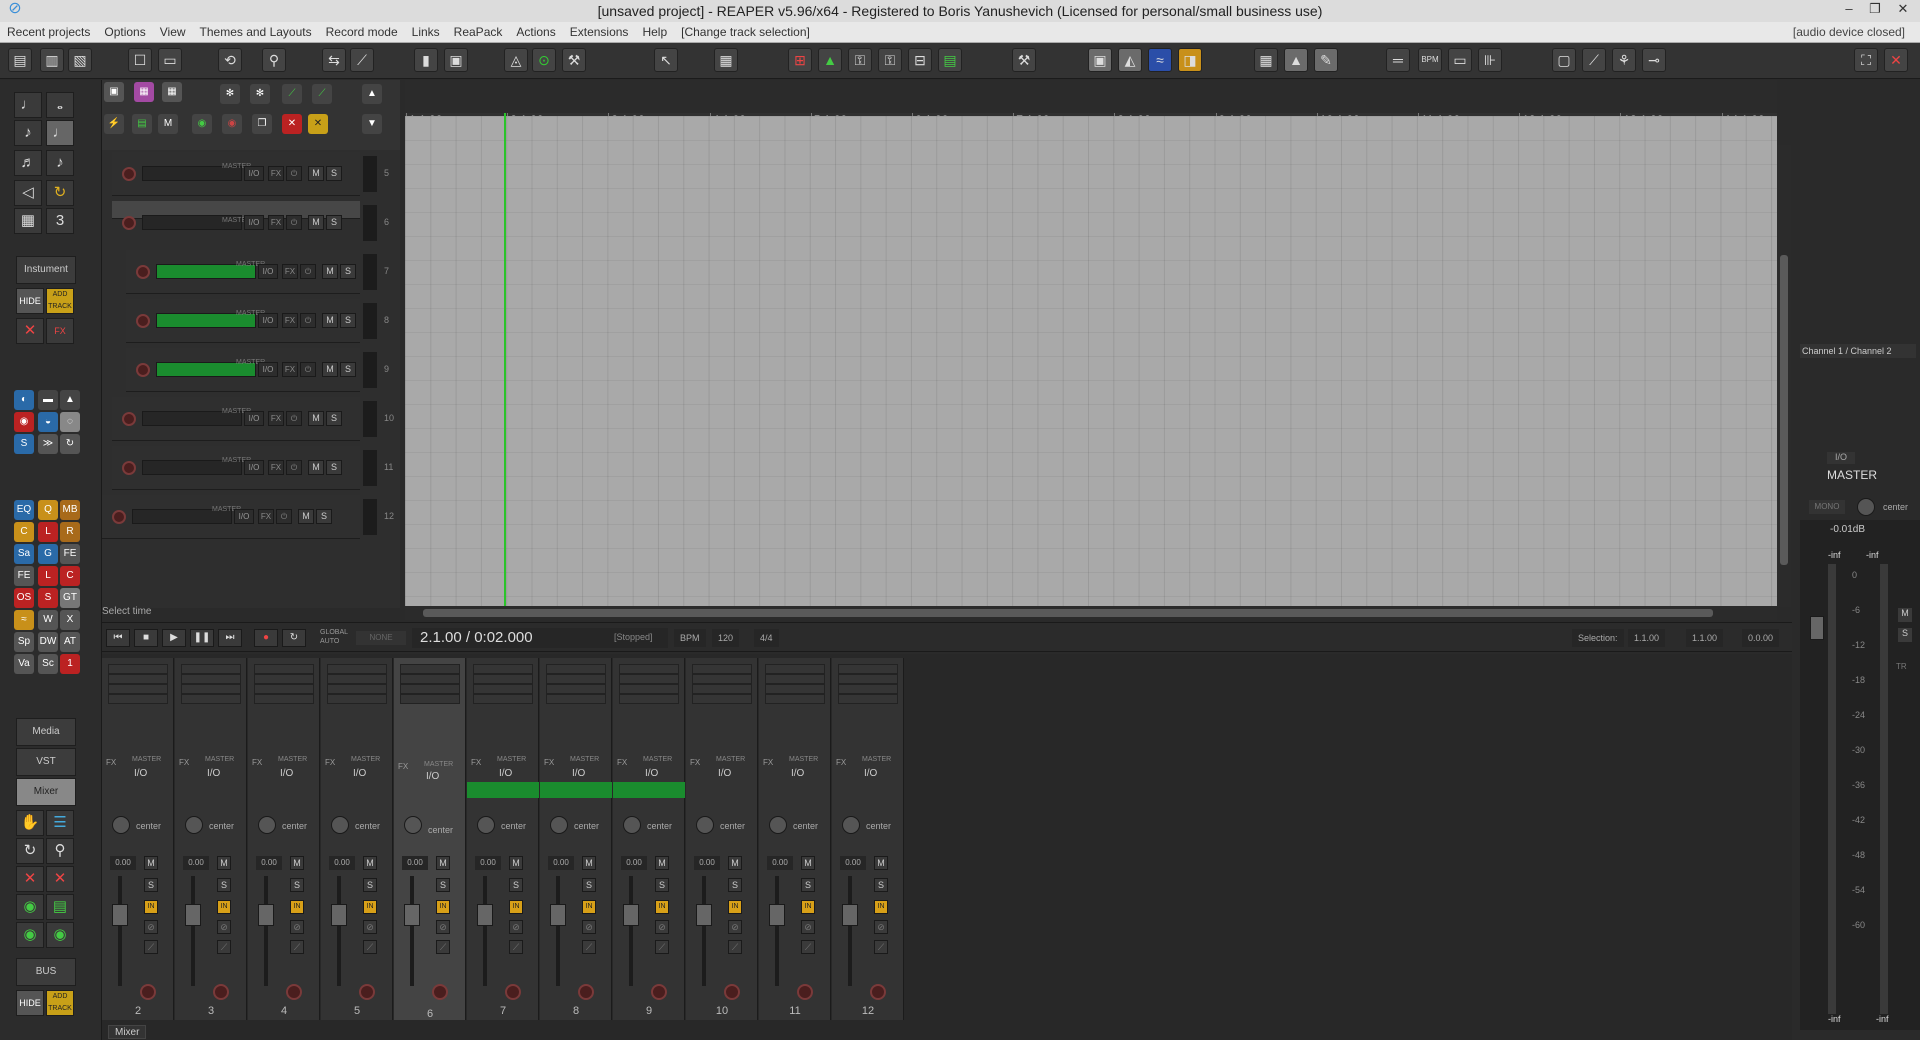 The image size is (1920, 1040). I want to click on sample-icon: ◨, so click(1190, 60).